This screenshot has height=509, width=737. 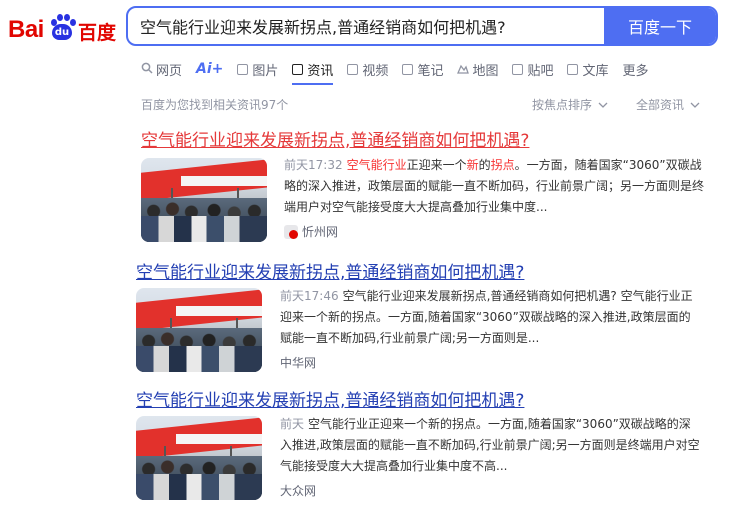 What do you see at coordinates (366, 26) in the screenshot?
I see `search-input` at bounding box center [366, 26].